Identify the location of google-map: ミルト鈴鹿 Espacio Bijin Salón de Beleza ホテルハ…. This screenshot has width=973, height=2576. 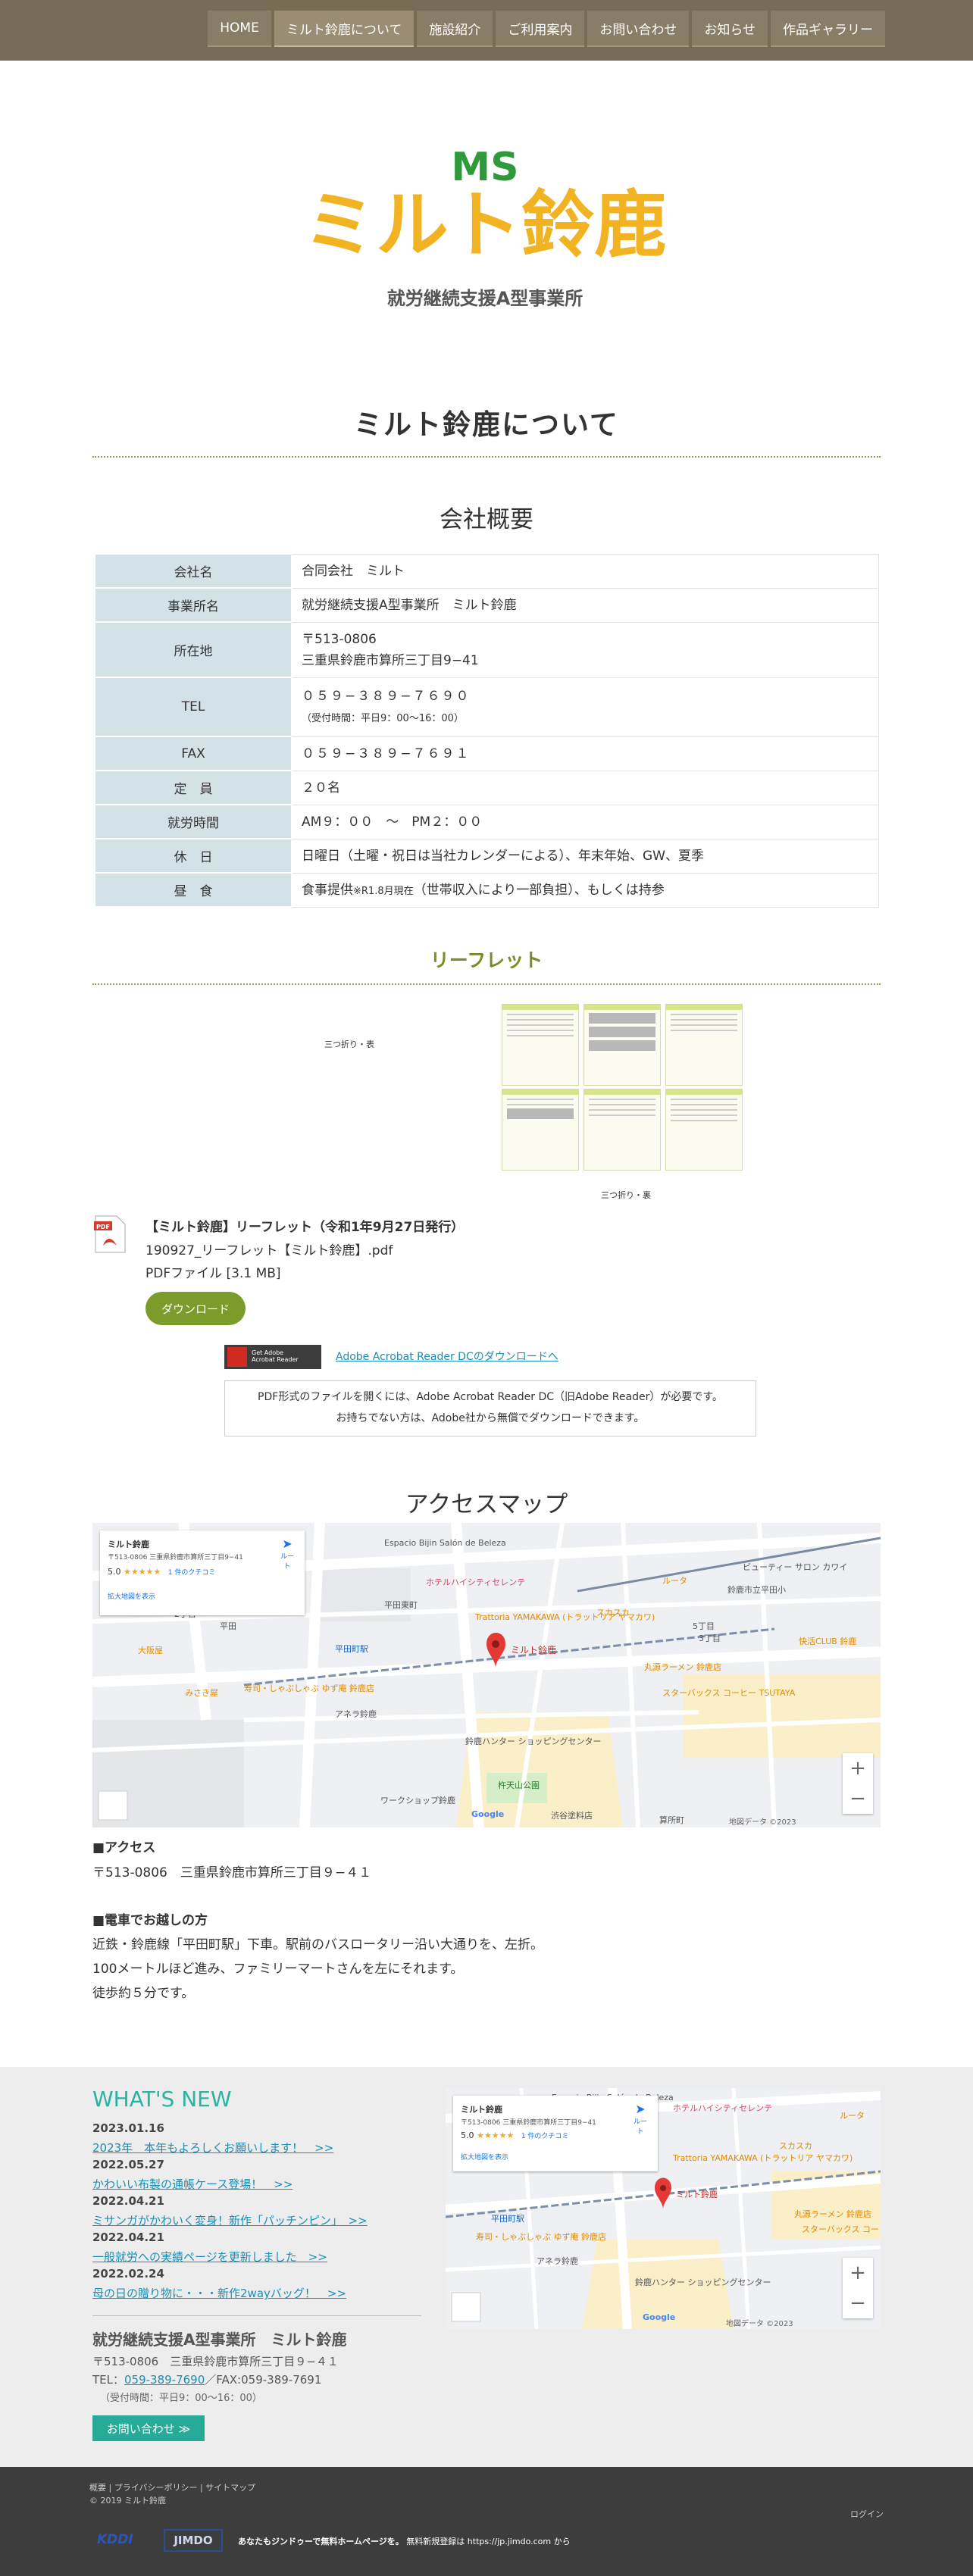
(486, 1675).